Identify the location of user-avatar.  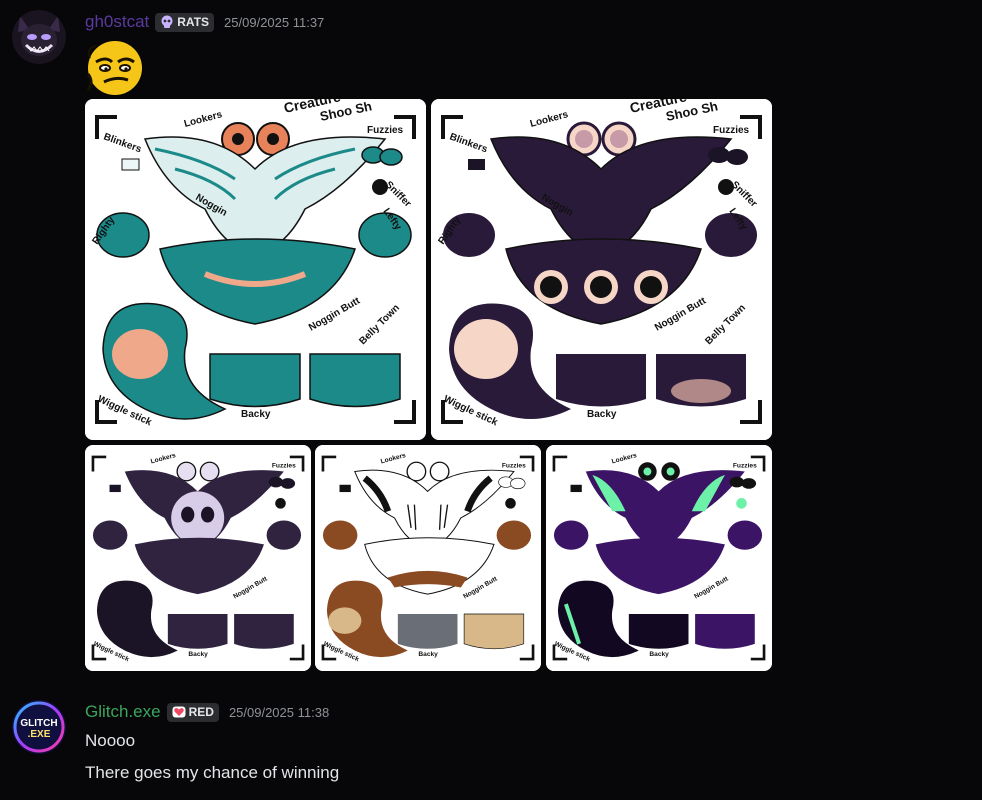
(39, 37).